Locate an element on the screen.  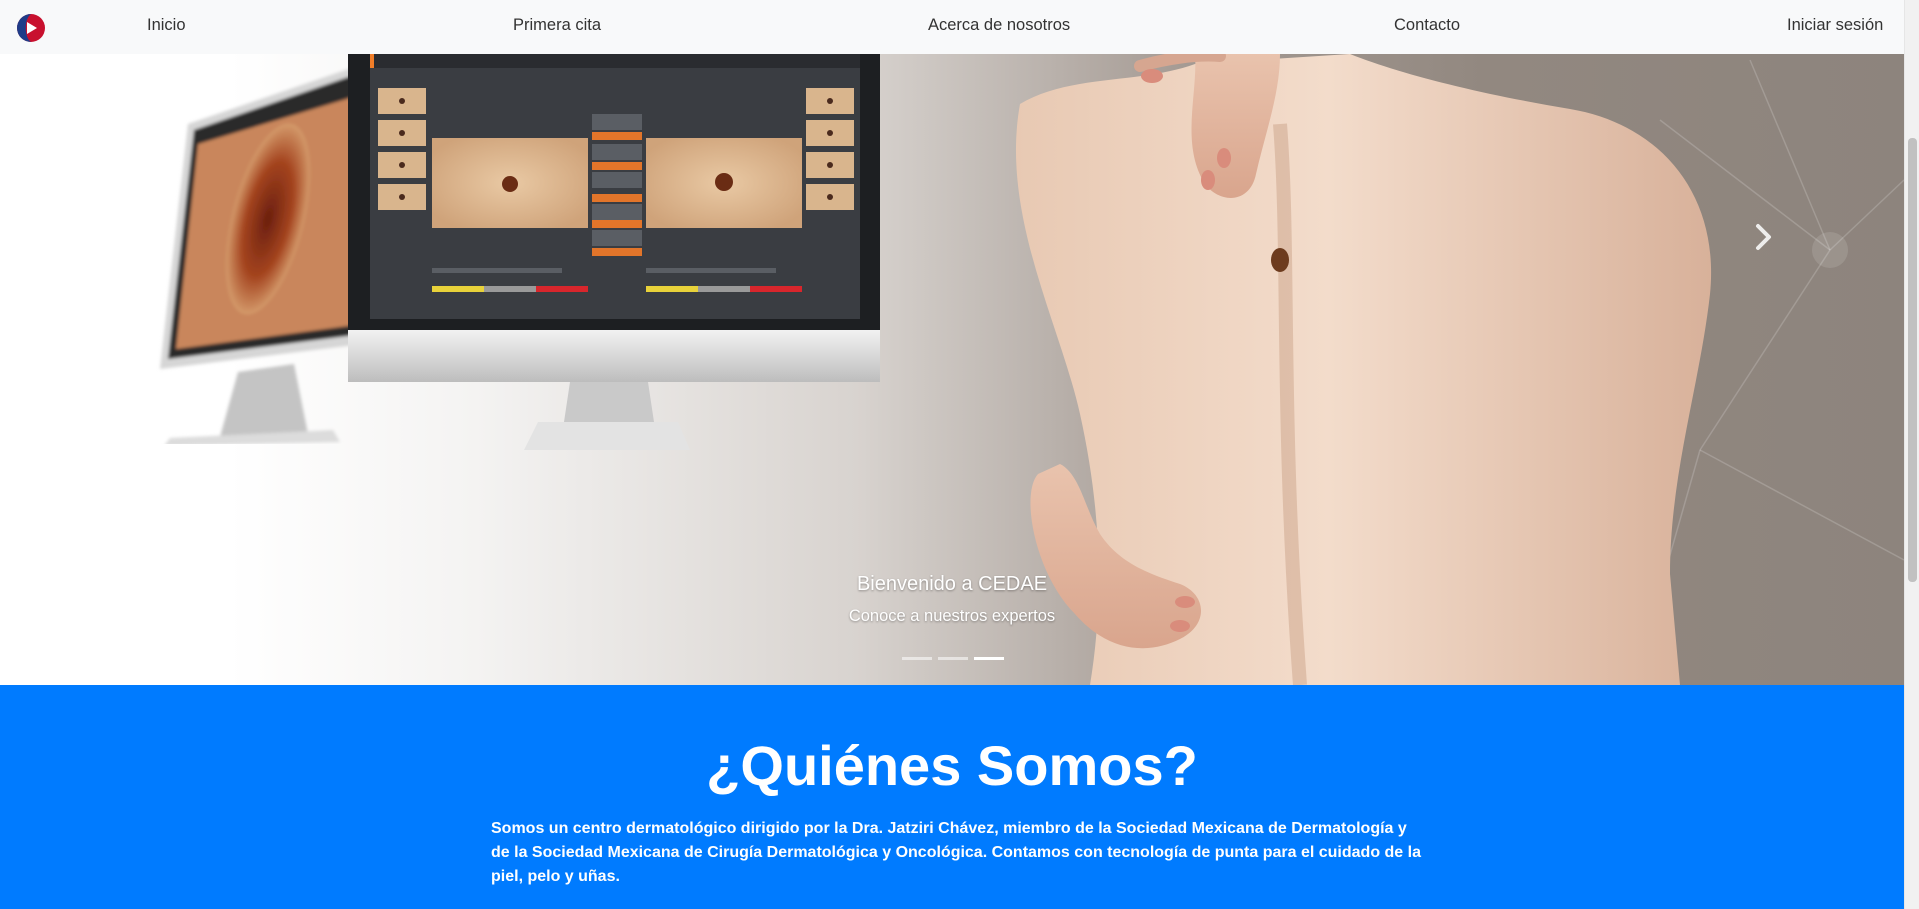
nav-link-inicio: Inicio is located at coordinates (166, 27).